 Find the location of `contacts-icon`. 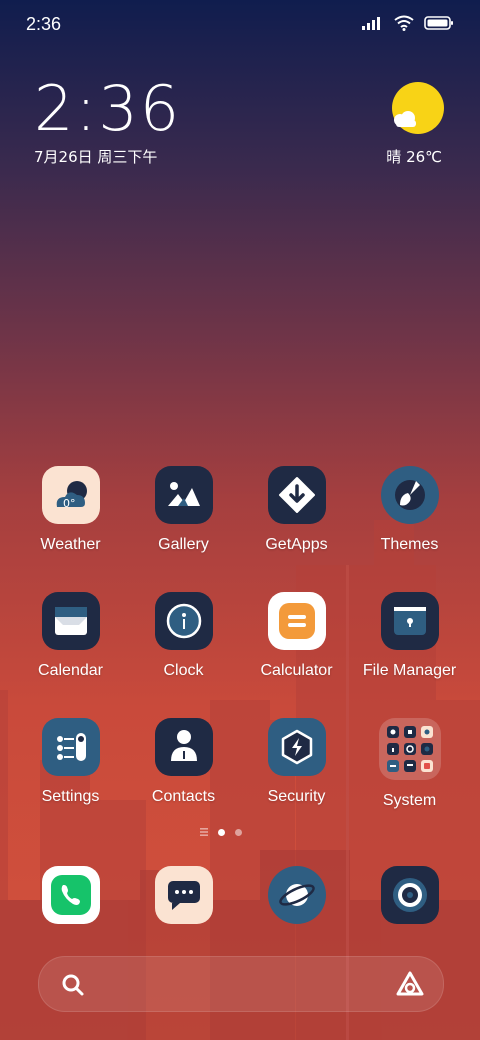

contacts-icon is located at coordinates (183, 747).